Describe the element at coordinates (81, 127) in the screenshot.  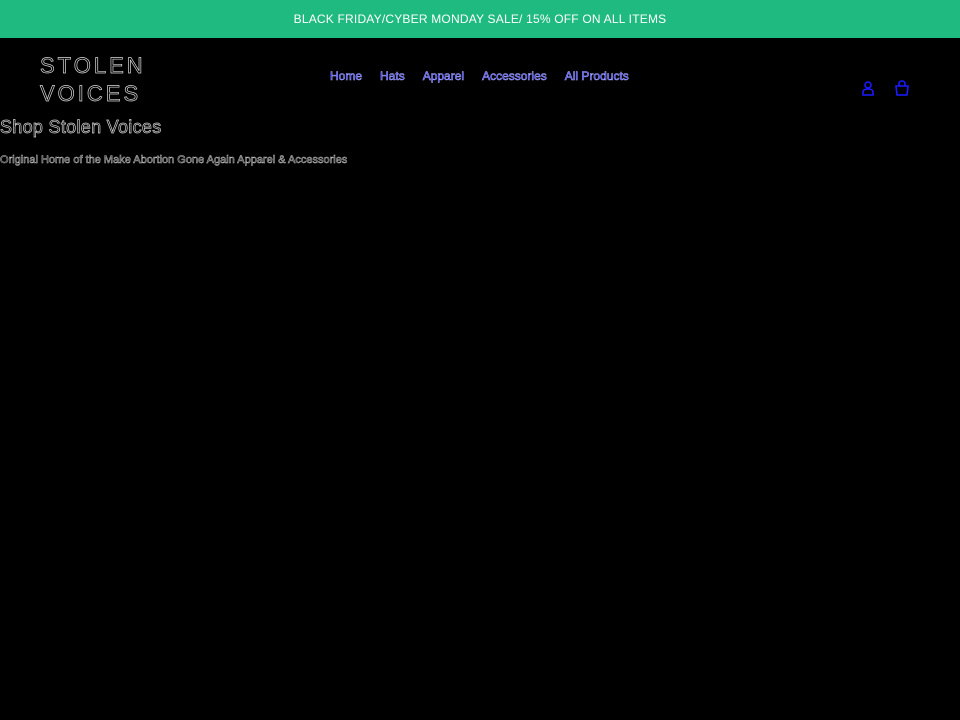
I see `page-title: Shop Stolen Voices` at that location.